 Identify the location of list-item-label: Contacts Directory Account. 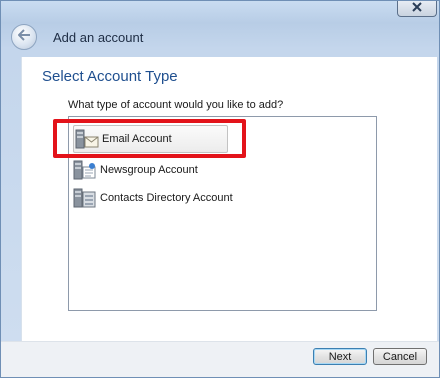
(166, 198).